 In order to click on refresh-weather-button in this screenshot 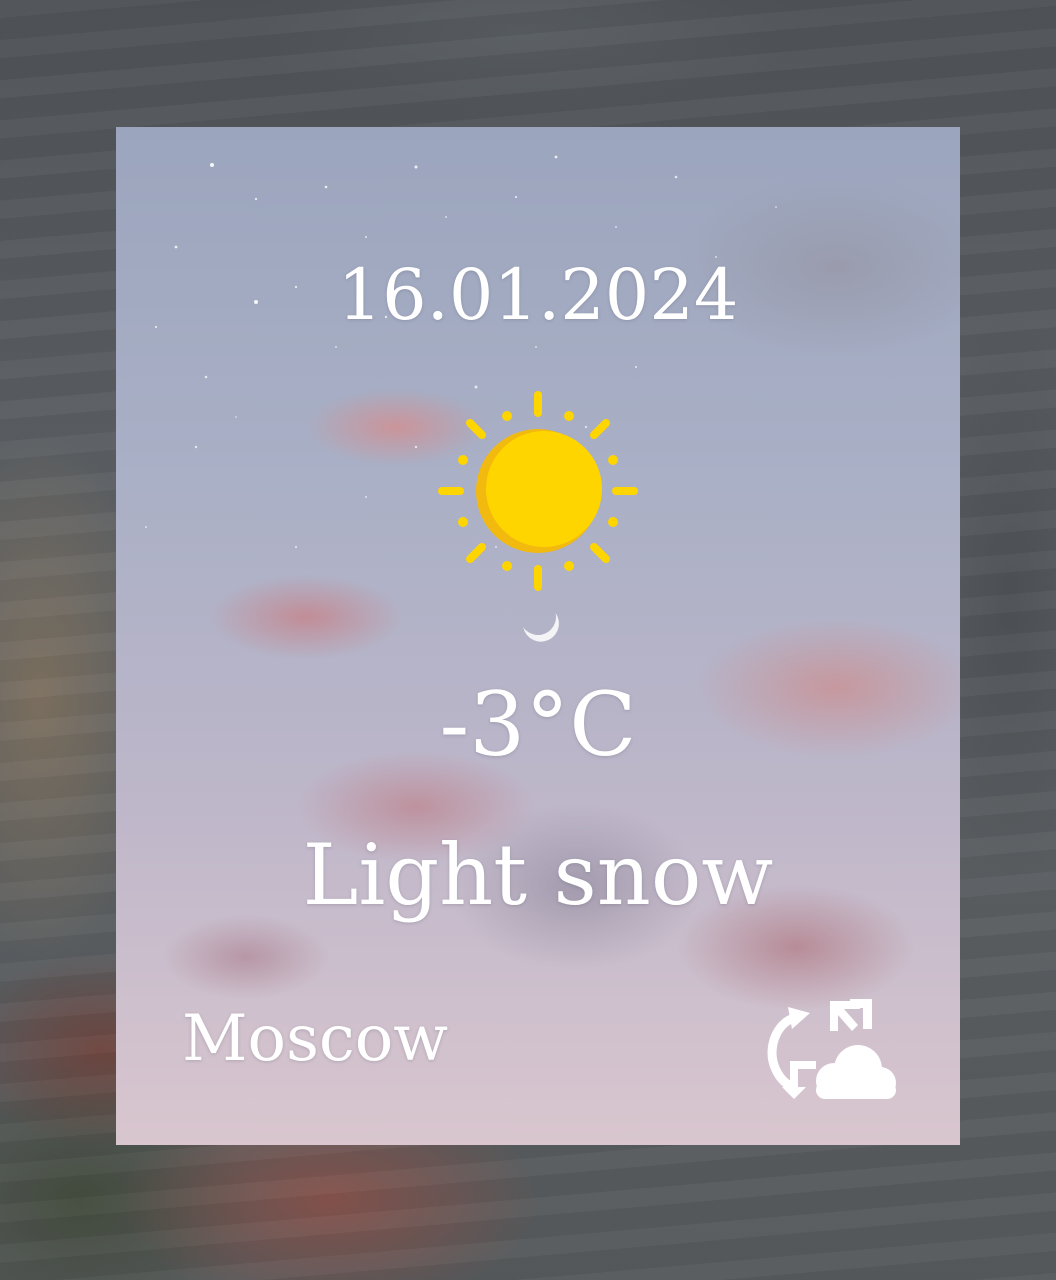, I will do `click(830, 1054)`.